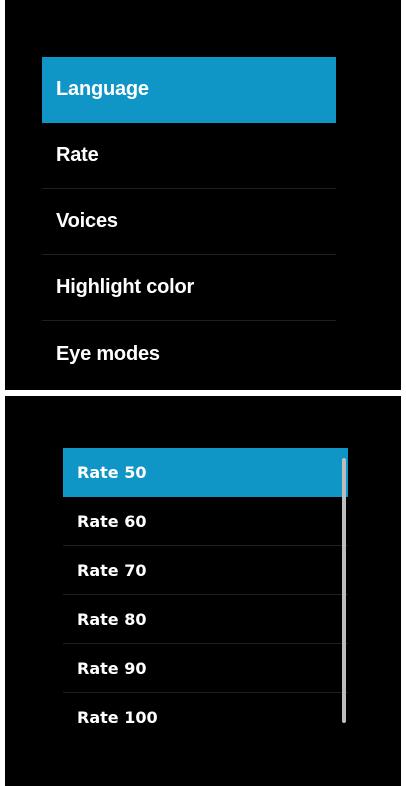  I want to click on rate-option-100: Rate 100, so click(205, 717).